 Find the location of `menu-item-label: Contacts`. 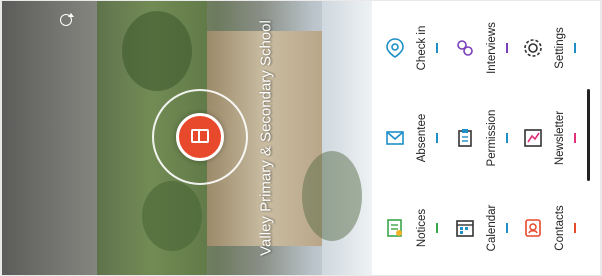

menu-item-label: Contacts is located at coordinates (560, 228).